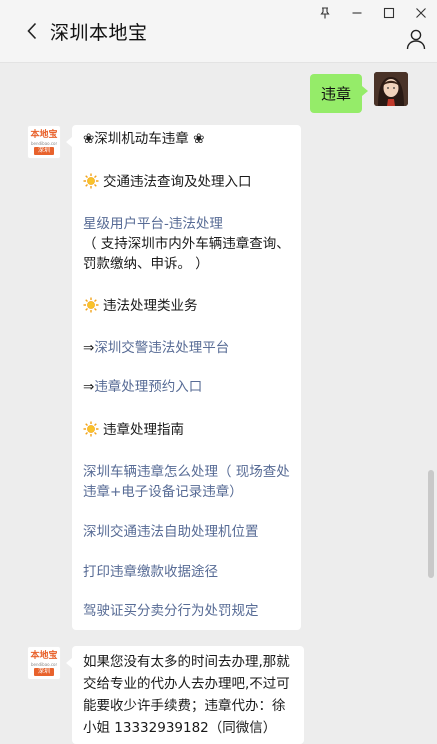  I want to click on appointment-row: ⇒违章处理预约入口, so click(142, 387).